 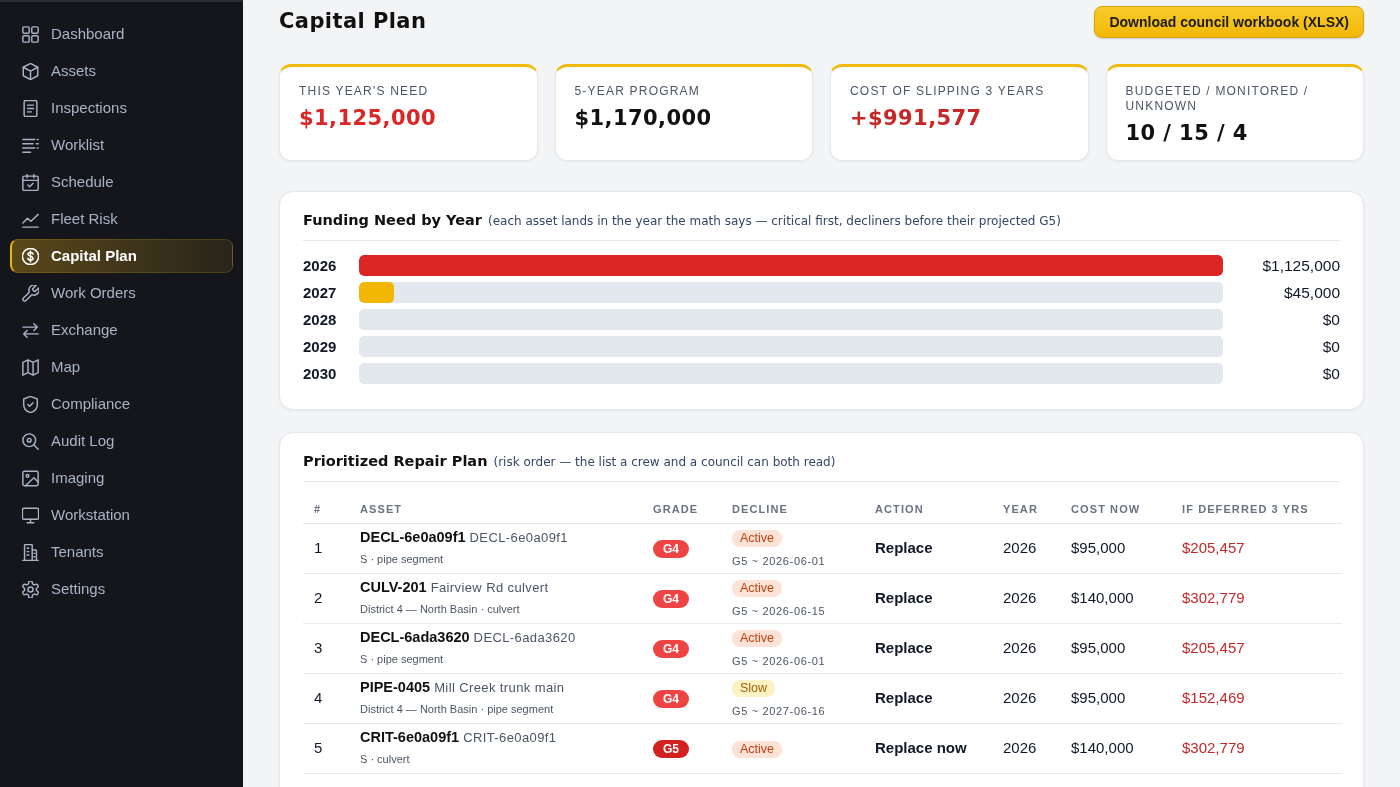 What do you see at coordinates (395, 686) in the screenshot?
I see `asset-id: PIPE-0405` at bounding box center [395, 686].